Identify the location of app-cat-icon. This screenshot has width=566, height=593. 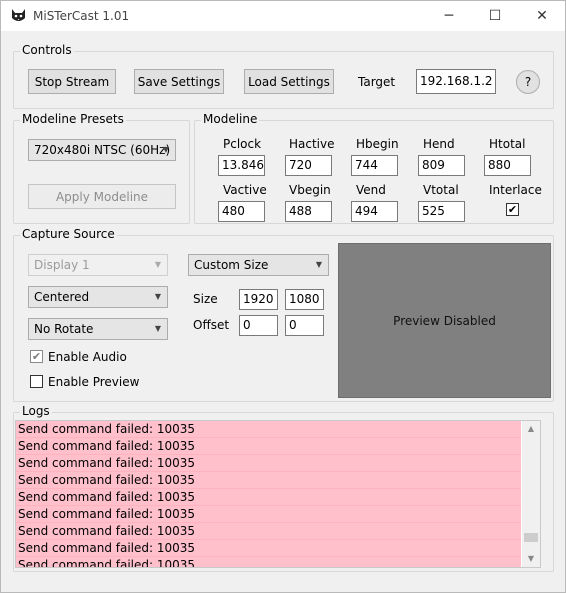
(18, 15).